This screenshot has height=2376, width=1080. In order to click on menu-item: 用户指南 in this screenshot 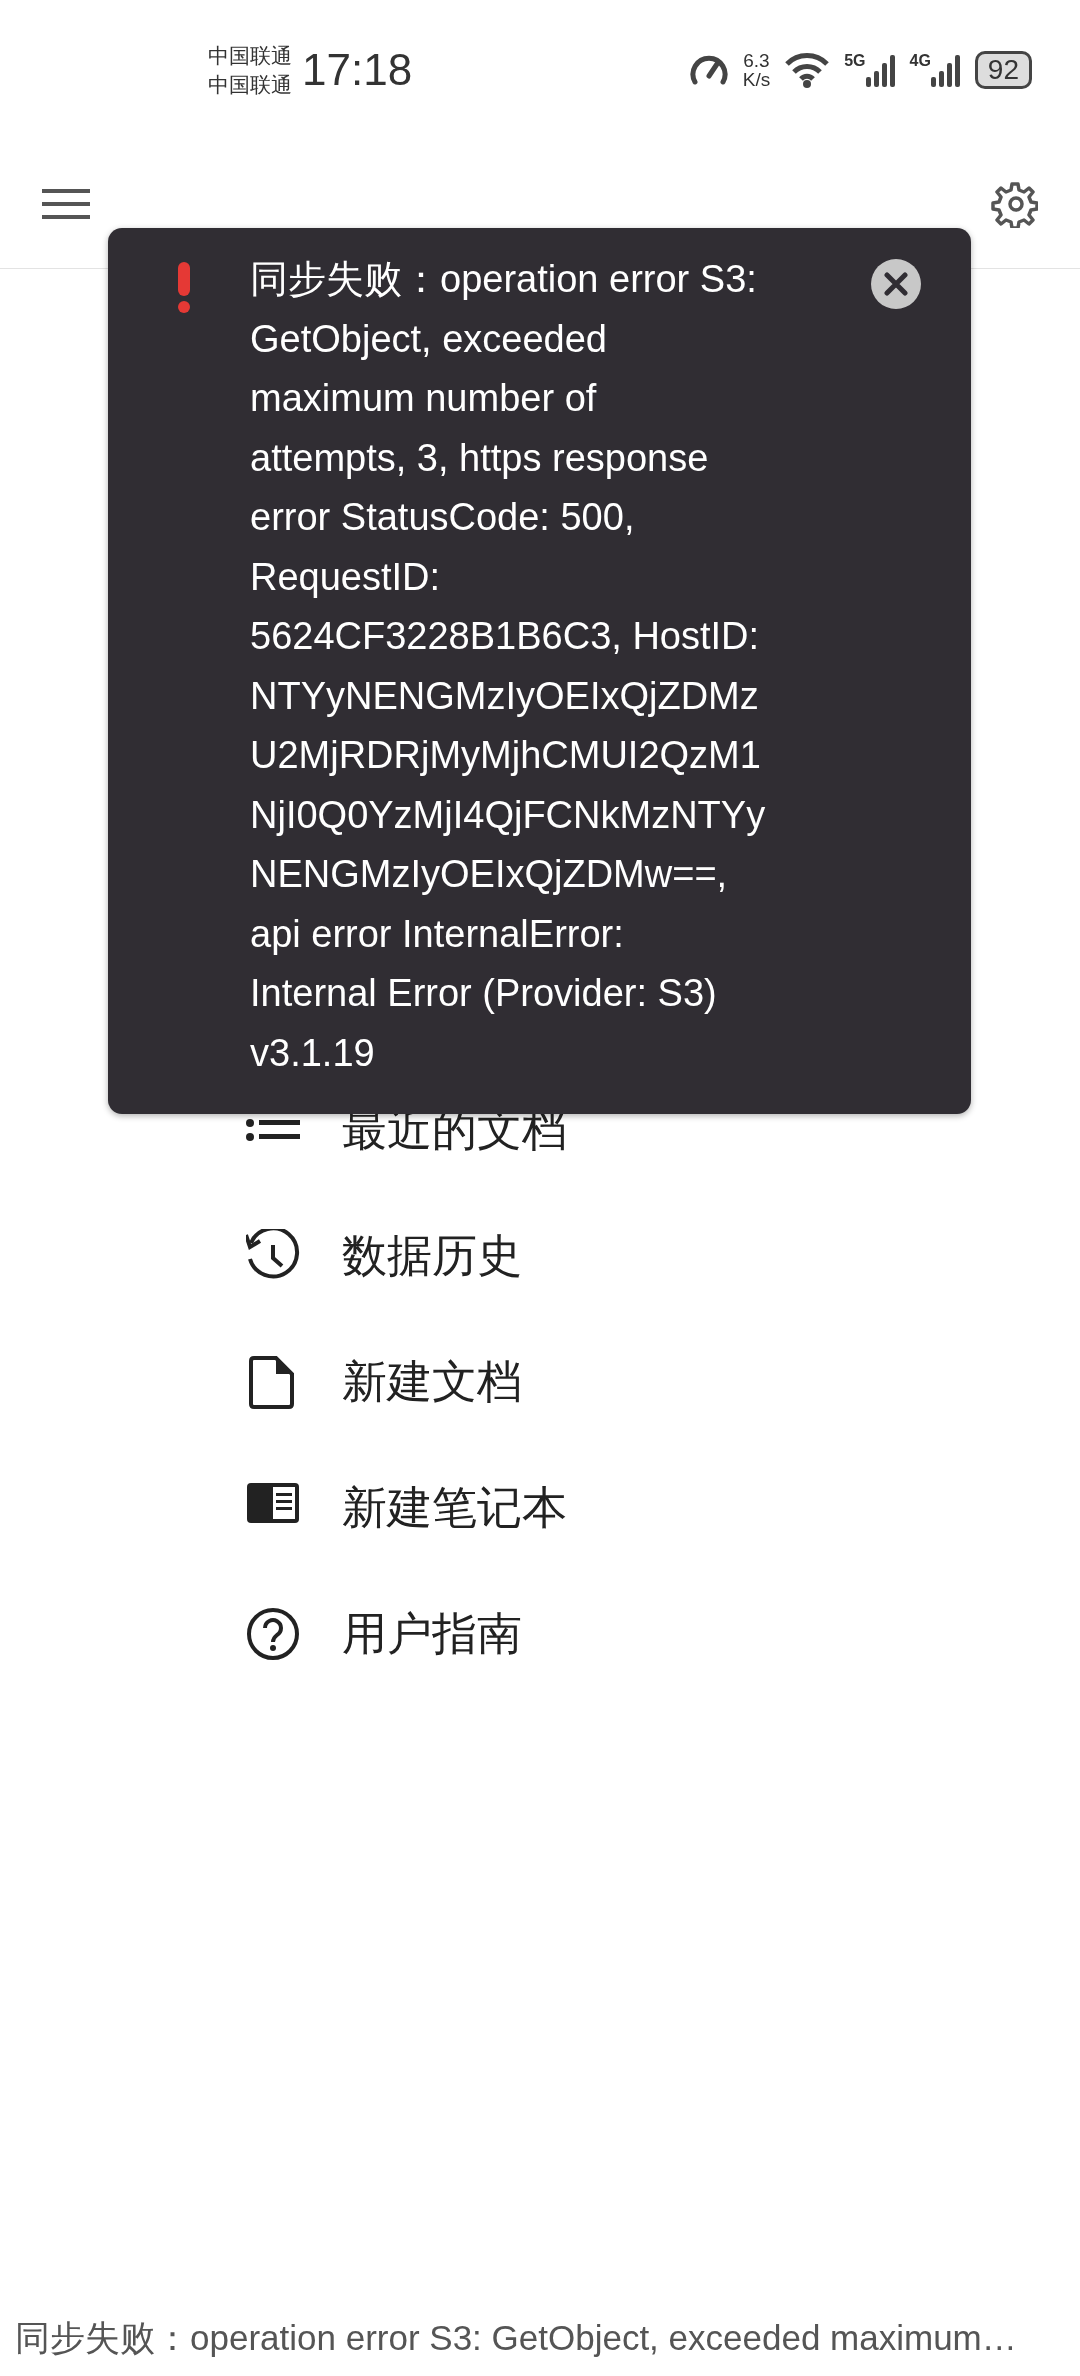, I will do `click(432, 1634)`.